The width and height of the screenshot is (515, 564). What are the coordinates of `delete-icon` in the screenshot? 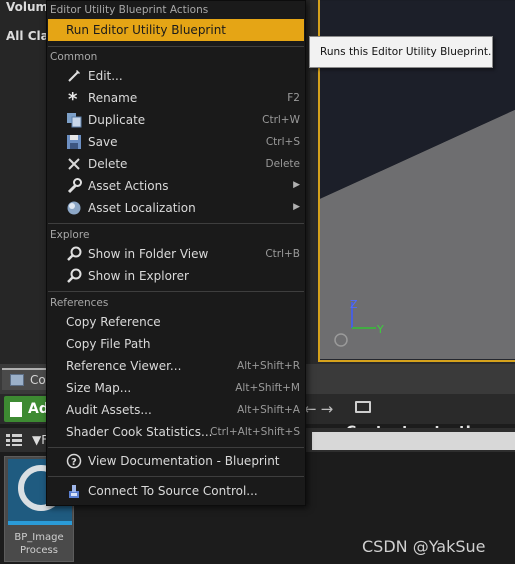 It's located at (74, 164).